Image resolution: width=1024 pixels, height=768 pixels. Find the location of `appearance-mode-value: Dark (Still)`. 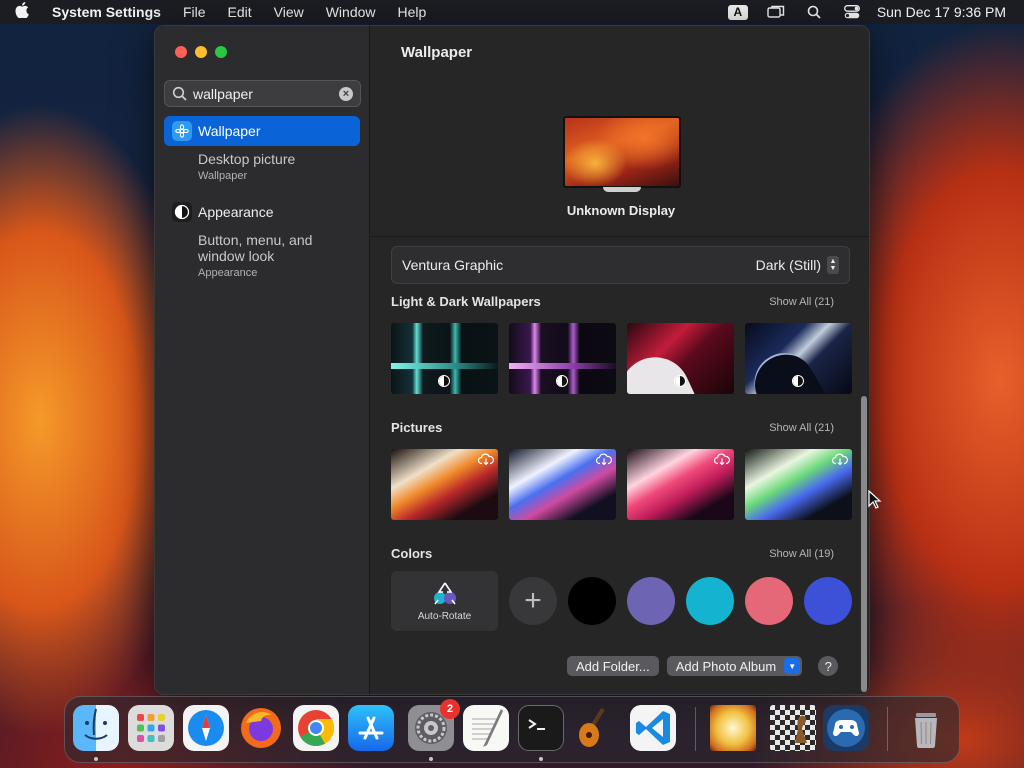

appearance-mode-value: Dark (Still) is located at coordinates (788, 265).